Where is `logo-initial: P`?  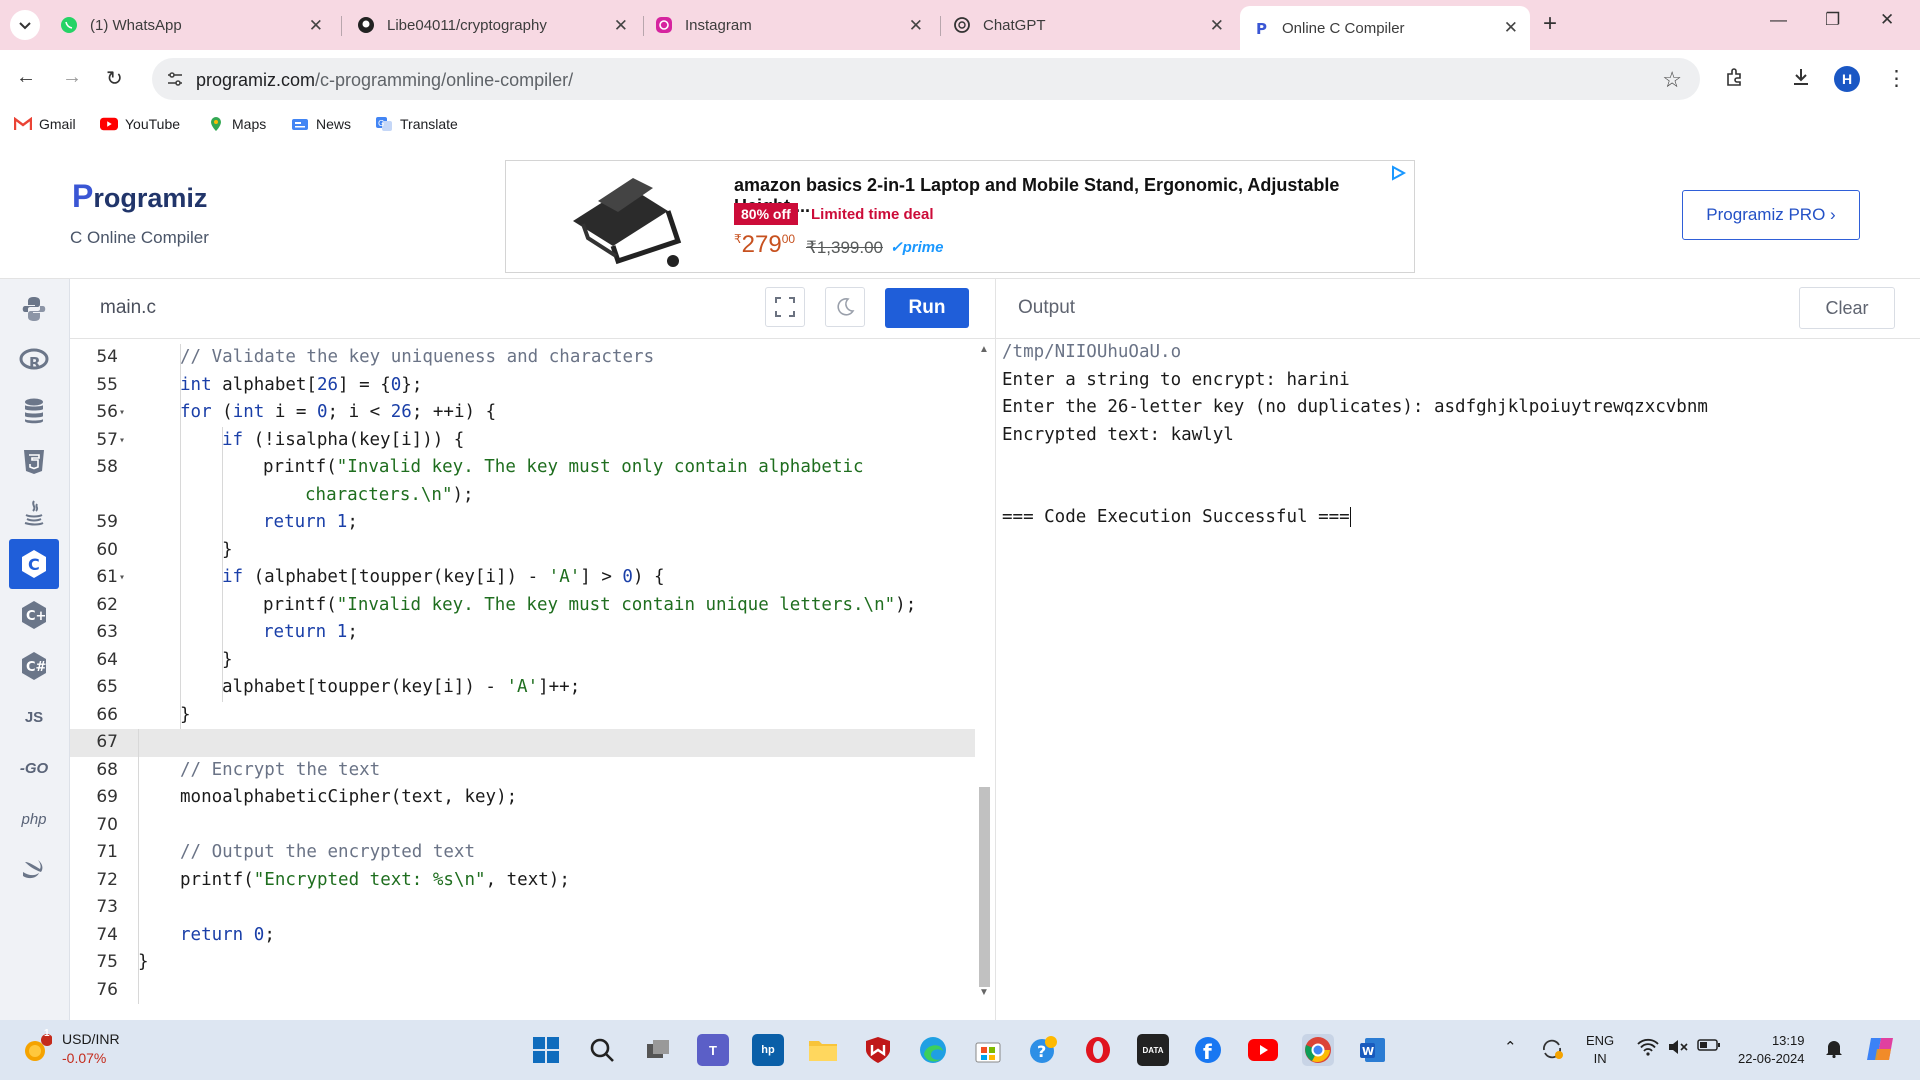
logo-initial: P is located at coordinates (83, 196).